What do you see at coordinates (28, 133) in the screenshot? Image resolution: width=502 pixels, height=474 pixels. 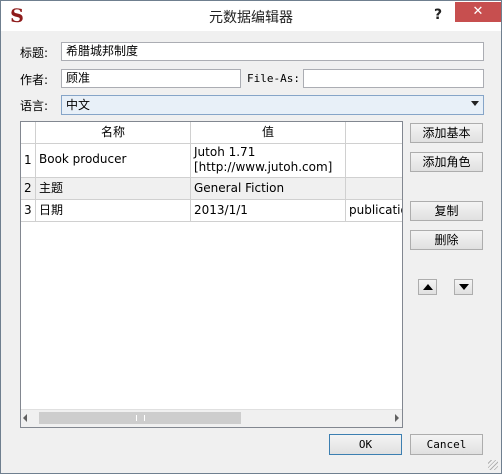 I see `table-corner` at bounding box center [28, 133].